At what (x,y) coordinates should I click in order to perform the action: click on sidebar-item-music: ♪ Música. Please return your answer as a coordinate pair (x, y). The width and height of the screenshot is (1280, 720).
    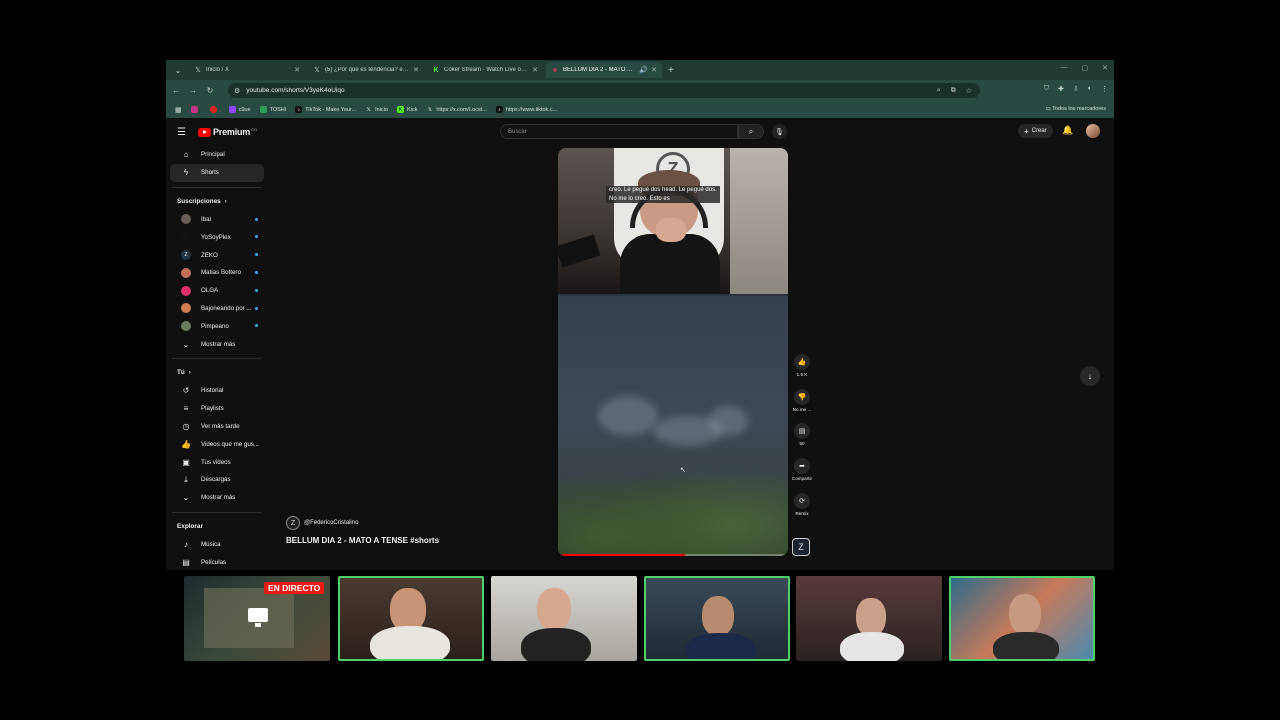
    Looking at the image, I should click on (217, 545).